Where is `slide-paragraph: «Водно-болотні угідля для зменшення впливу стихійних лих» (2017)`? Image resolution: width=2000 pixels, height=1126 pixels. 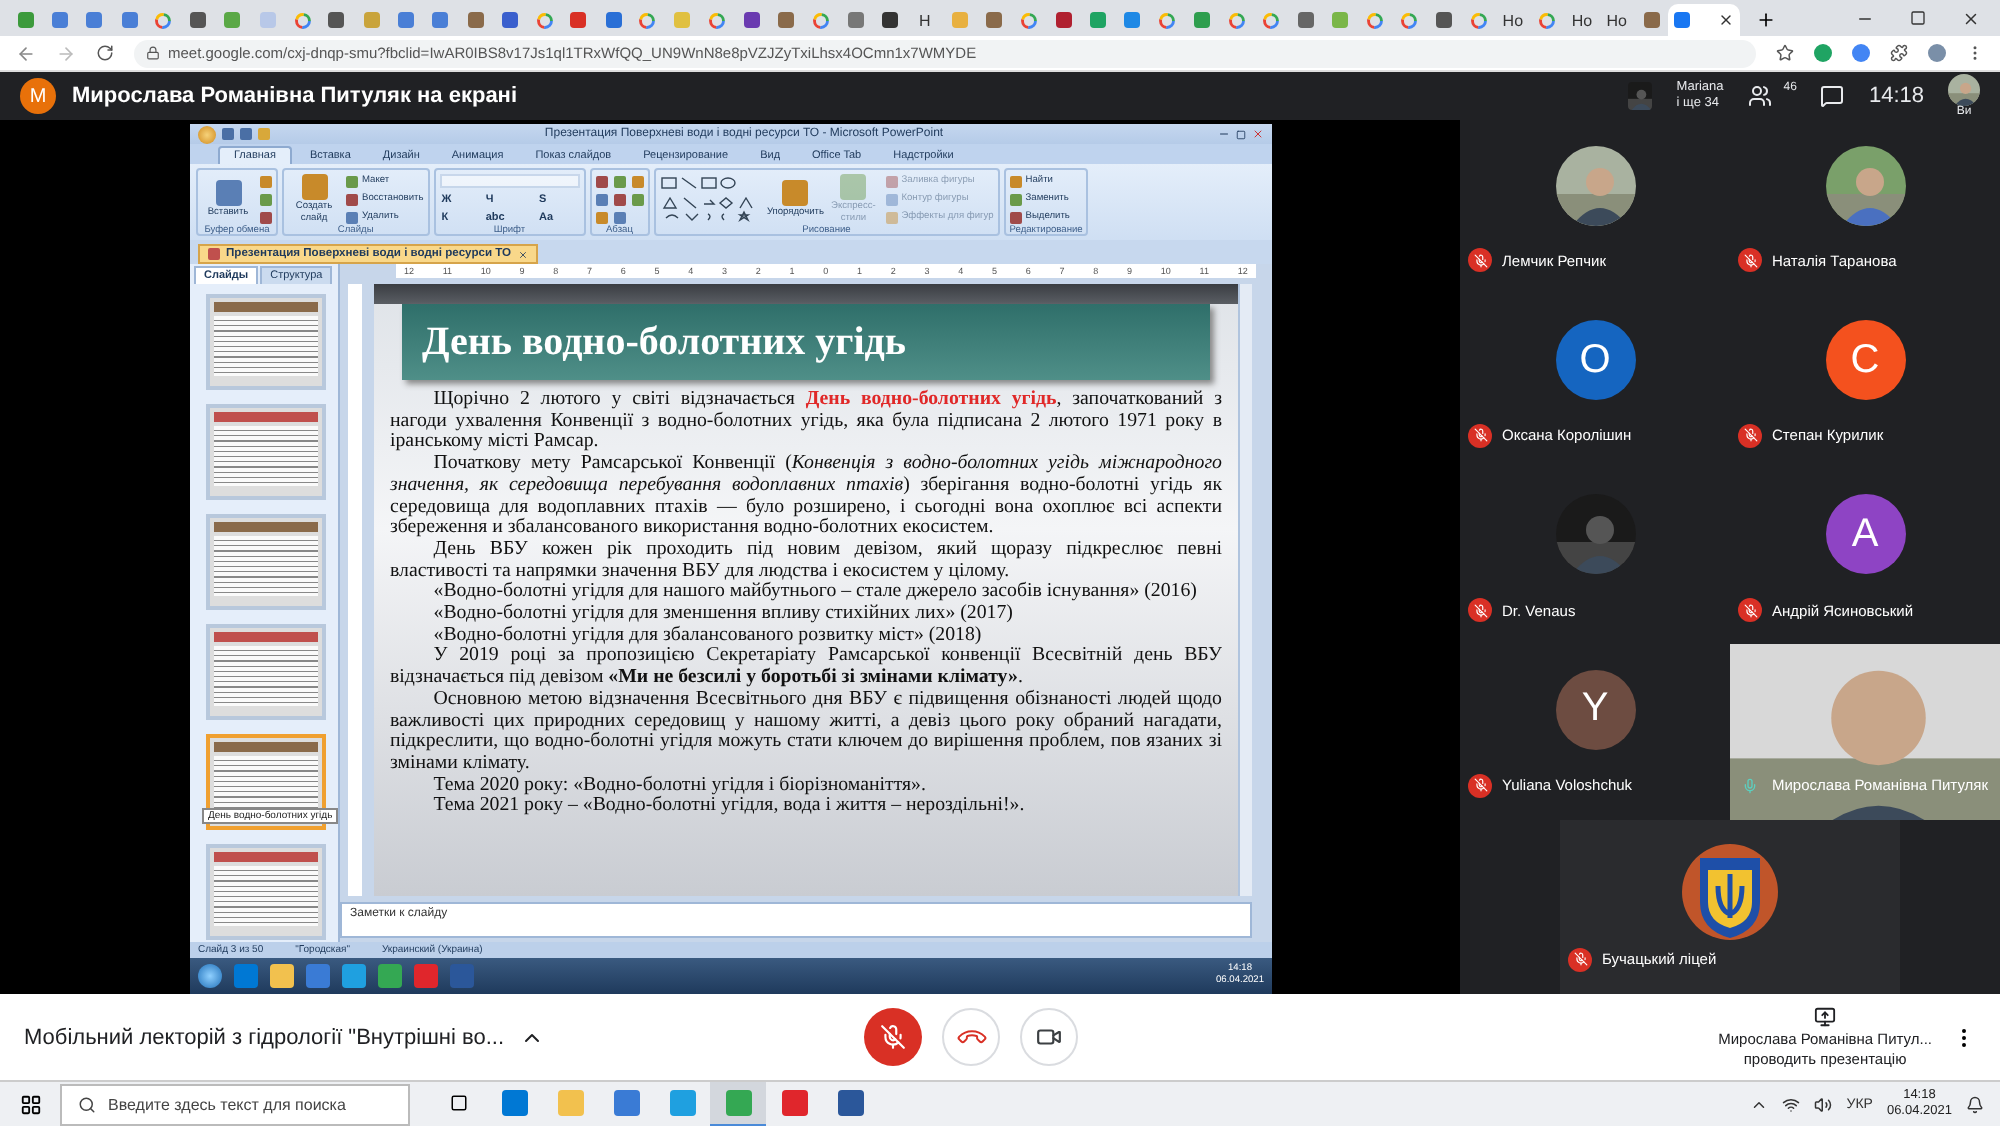 slide-paragraph: «Водно-болотні угідля для зменшення впливу стихійних лих» (2017) is located at coordinates (723, 615).